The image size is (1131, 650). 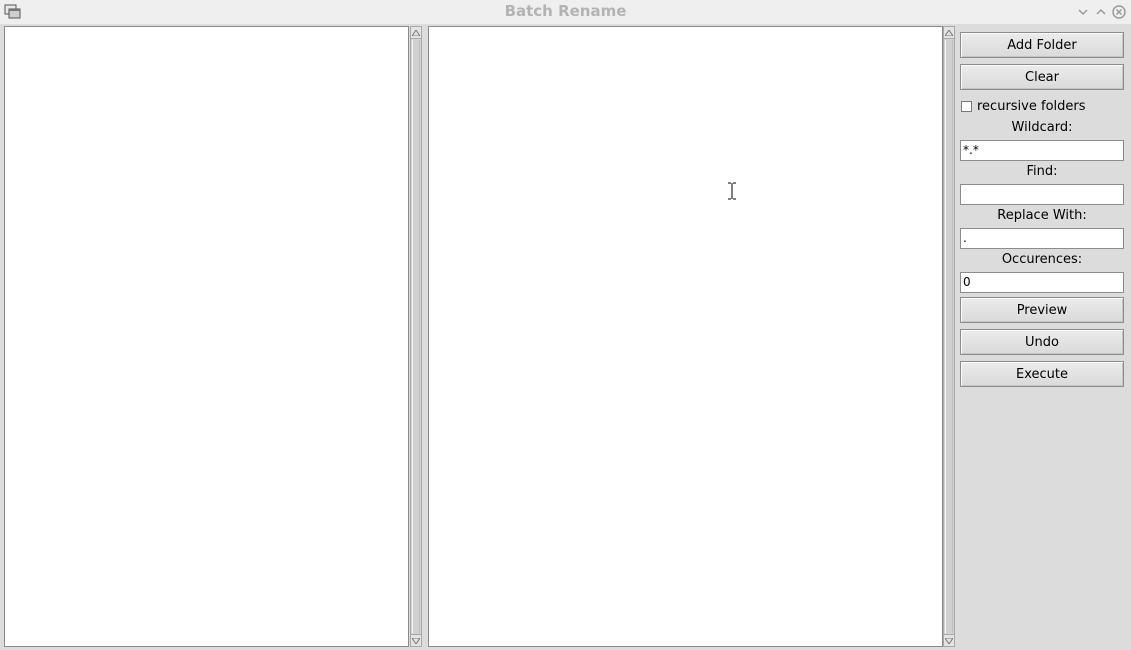 I want to click on occurrences-input: 0, so click(x=1042, y=282).